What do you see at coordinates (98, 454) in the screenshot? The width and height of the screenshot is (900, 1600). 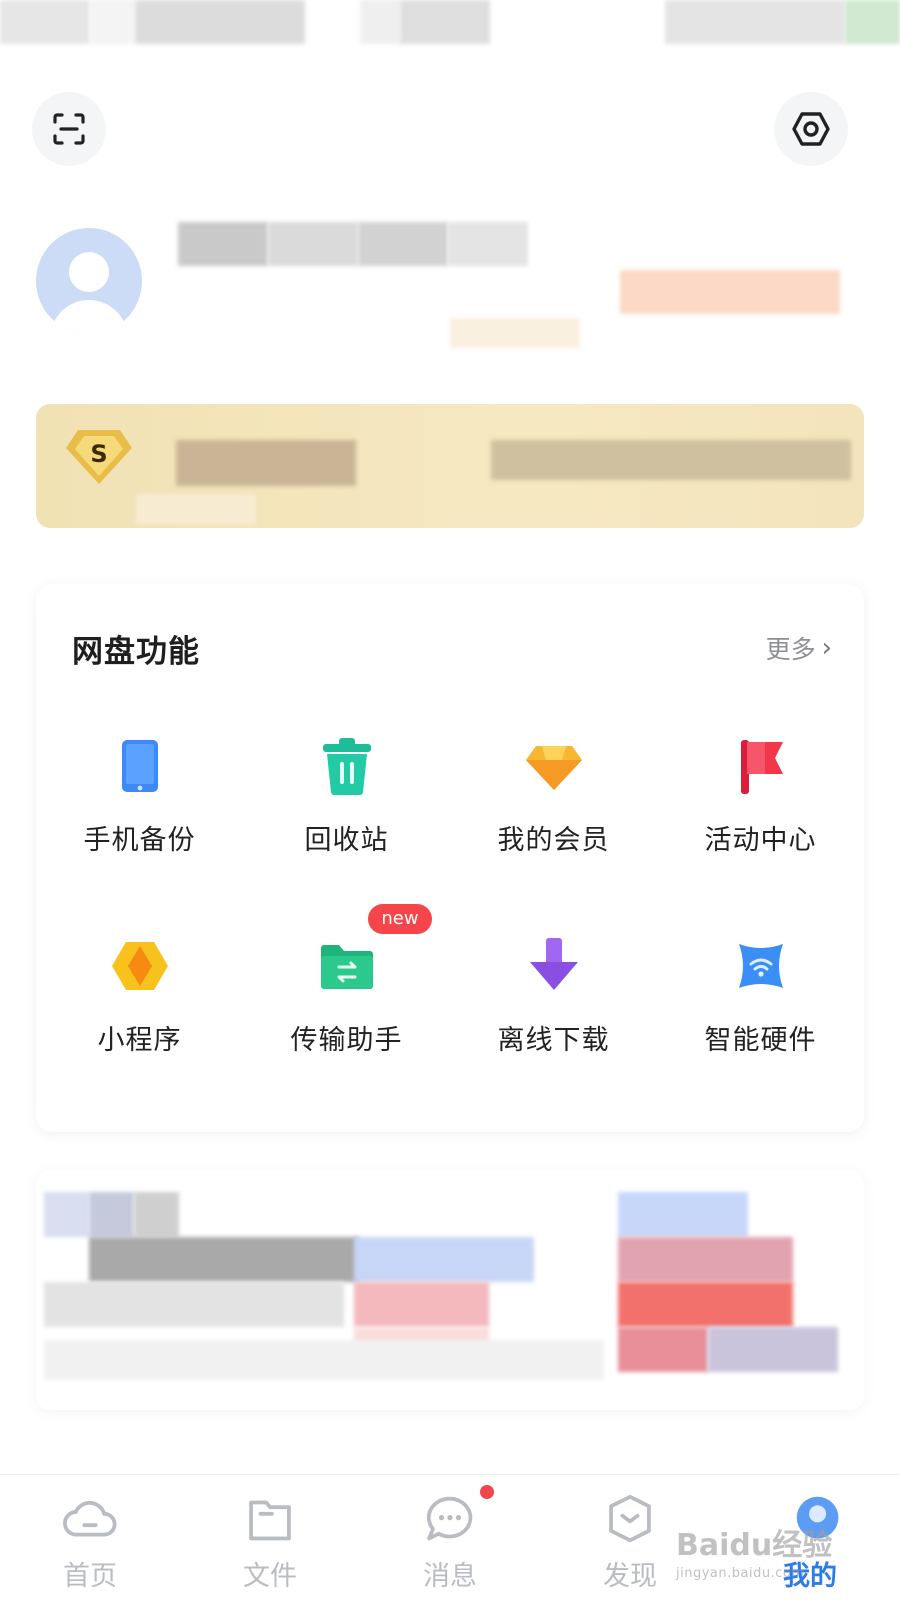 I see `svg-text: S` at bounding box center [98, 454].